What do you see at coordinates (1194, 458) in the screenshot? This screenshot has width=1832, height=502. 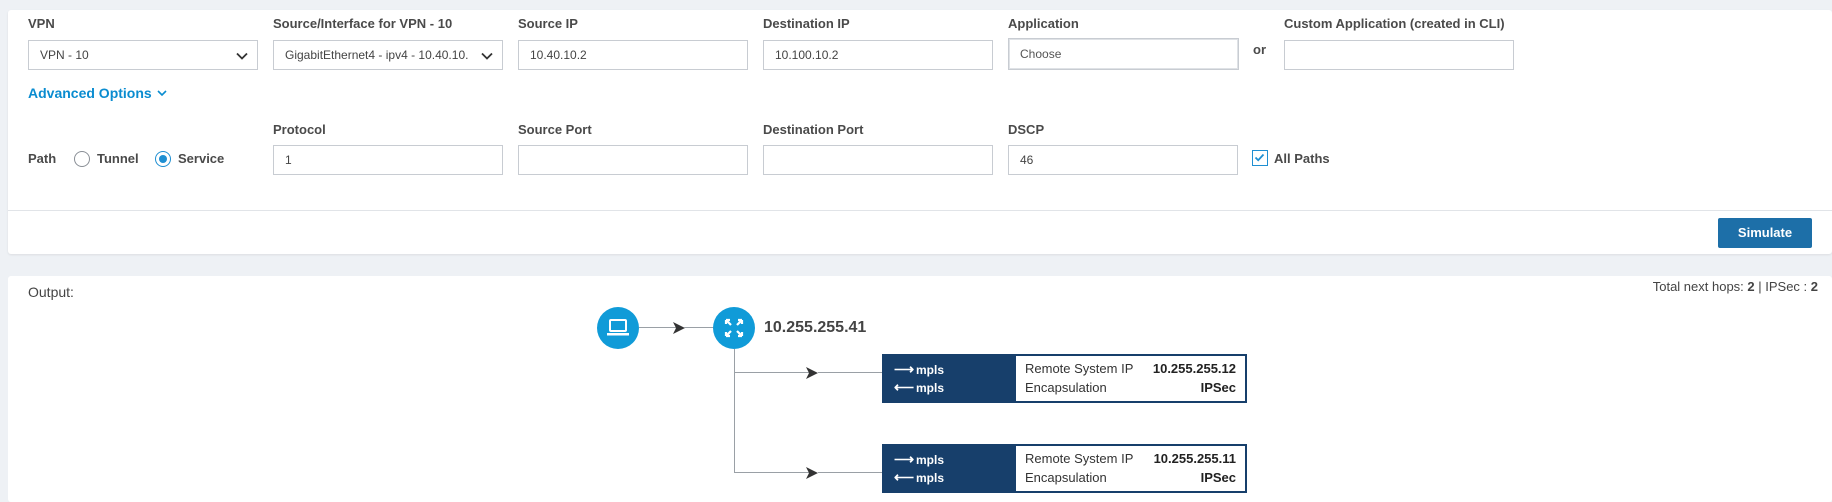 I see `remote-system-ip-value: 10.255.255.11` at bounding box center [1194, 458].